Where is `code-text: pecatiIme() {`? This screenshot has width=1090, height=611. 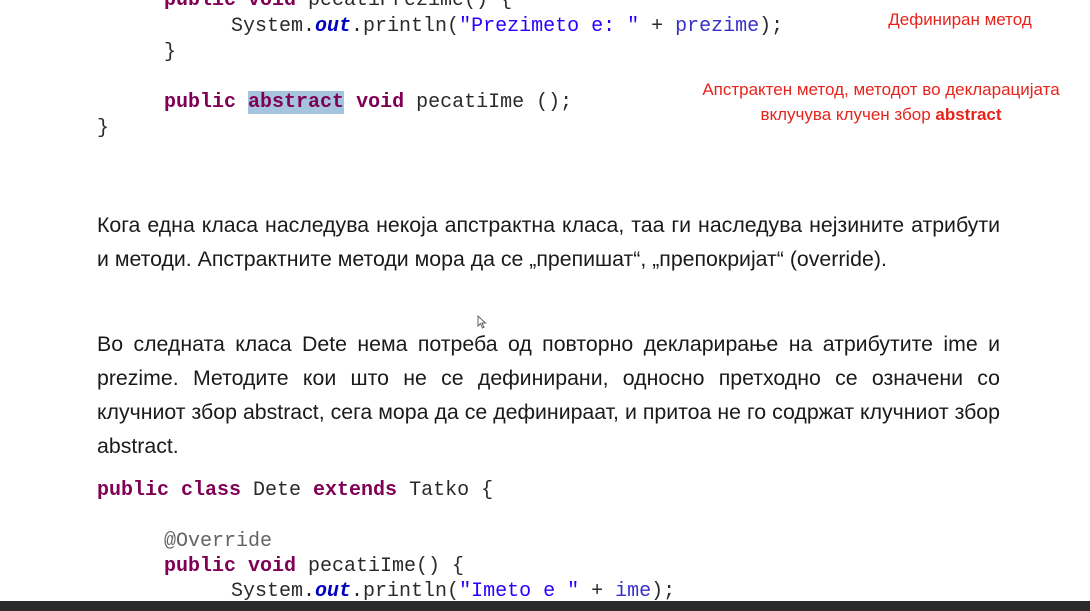 code-text: pecatiIme() { is located at coordinates (380, 566).